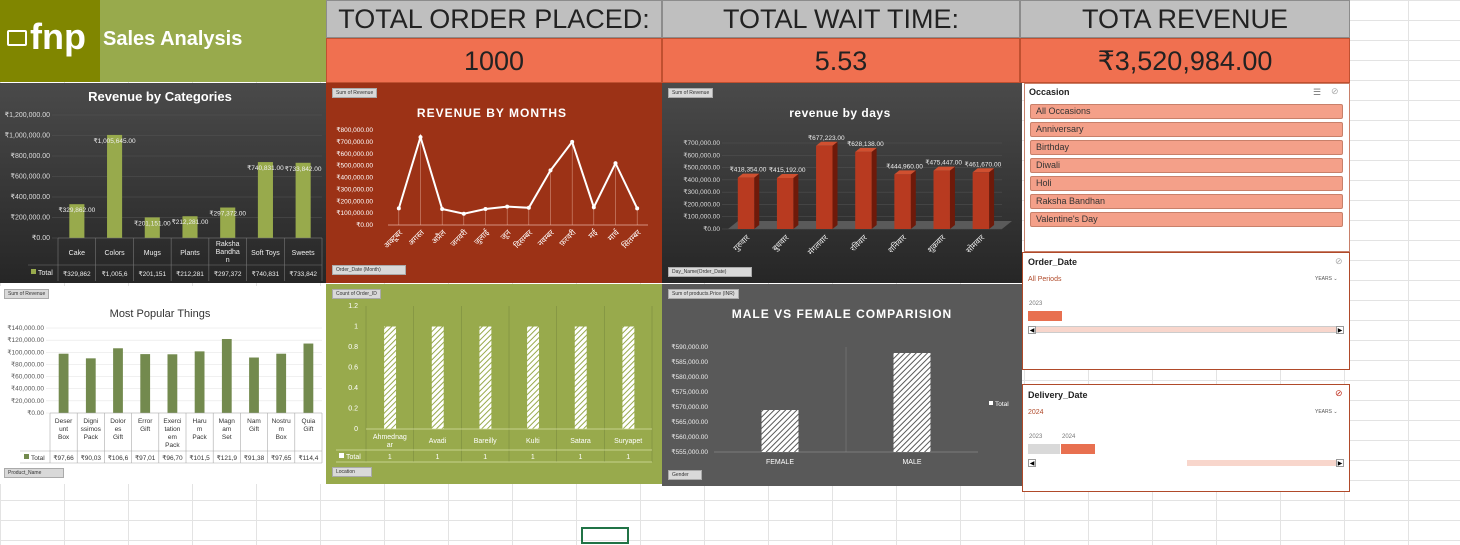 The image size is (1460, 545). What do you see at coordinates (199, 458) in the screenshot?
I see `table-value: ₹101,5` at bounding box center [199, 458].